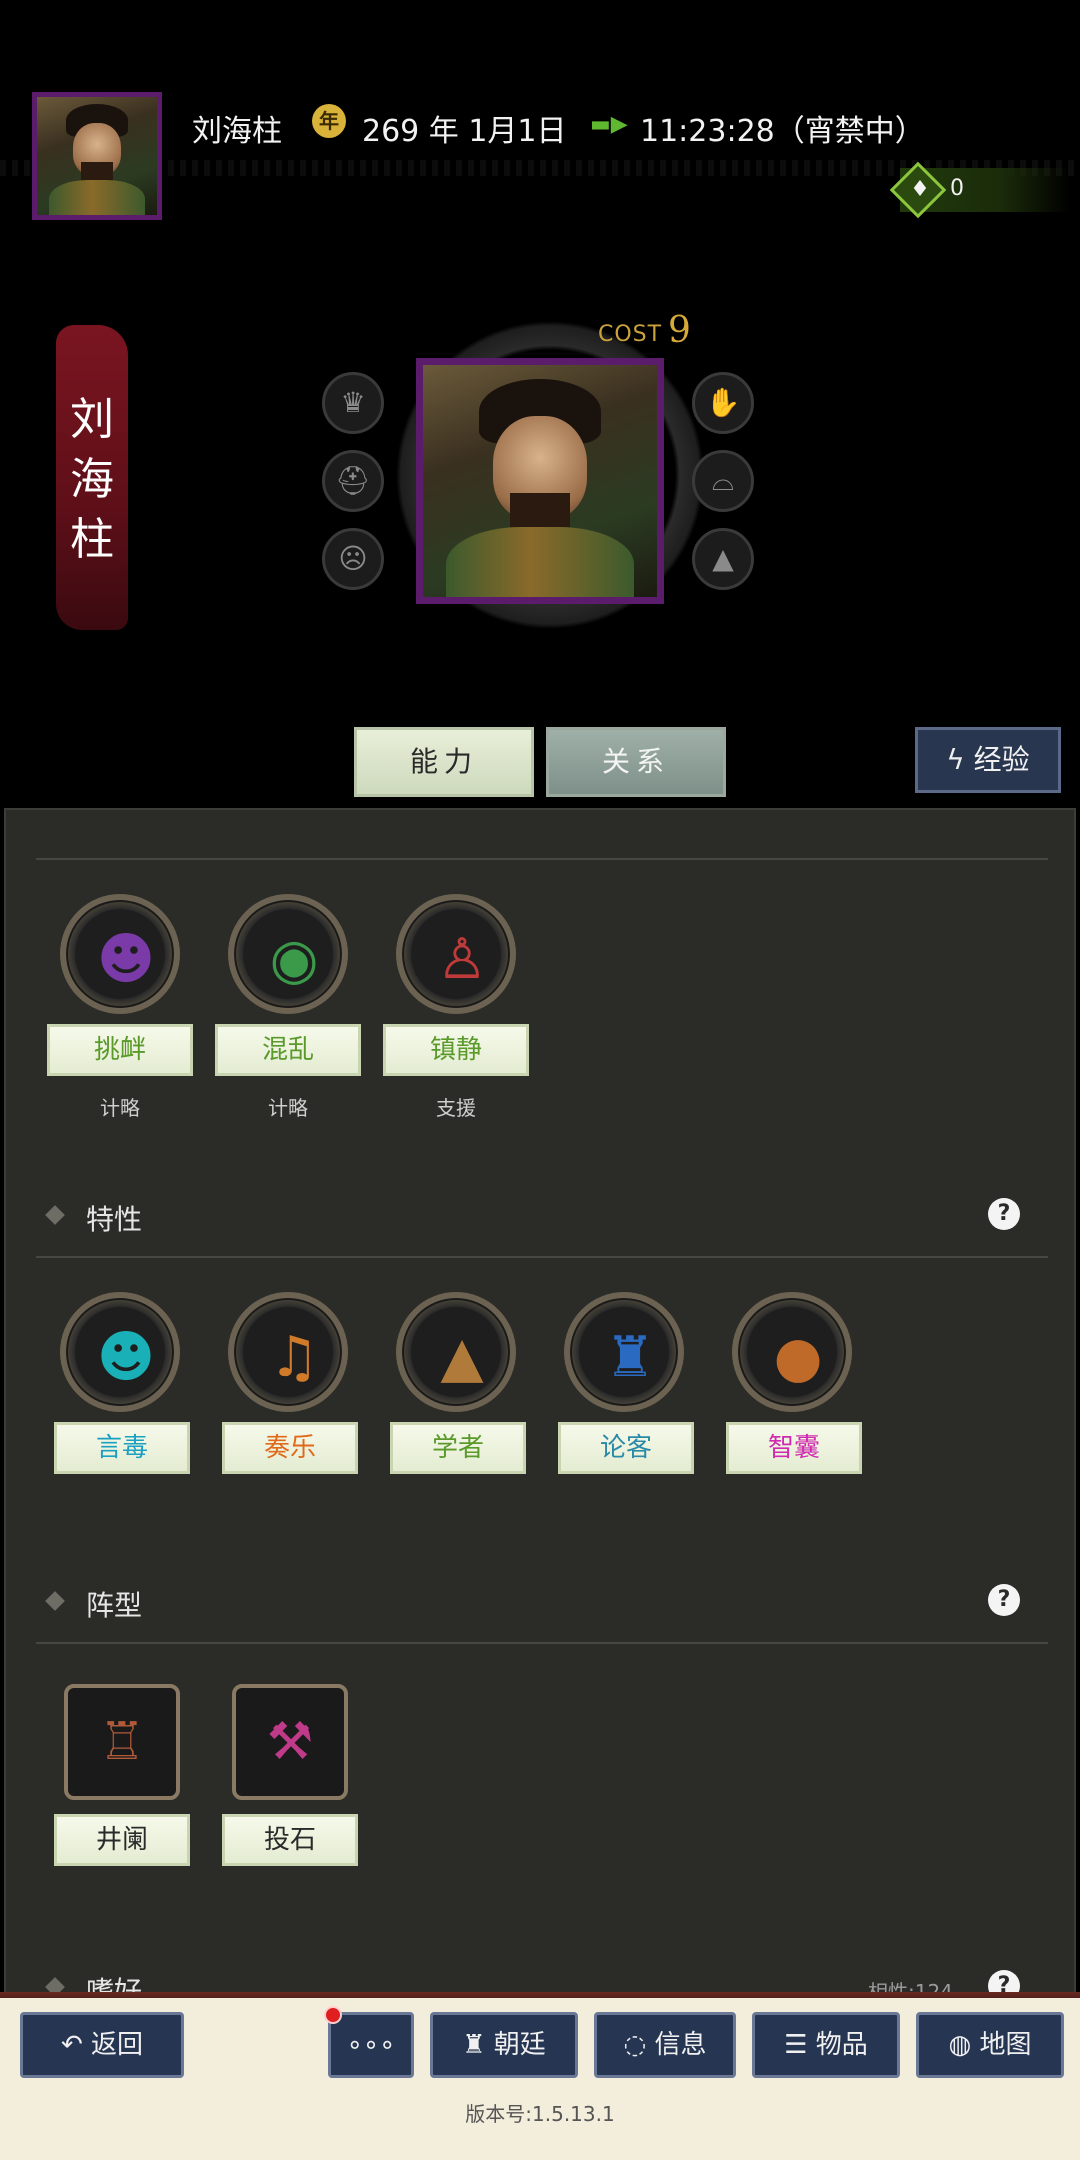 The image size is (1080, 2160). I want to click on court-label: 朝廷, so click(519, 2045).